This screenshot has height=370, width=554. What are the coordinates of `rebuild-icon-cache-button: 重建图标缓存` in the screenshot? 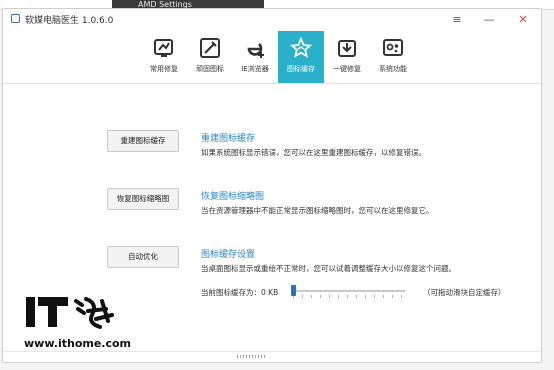 It's located at (143, 141).